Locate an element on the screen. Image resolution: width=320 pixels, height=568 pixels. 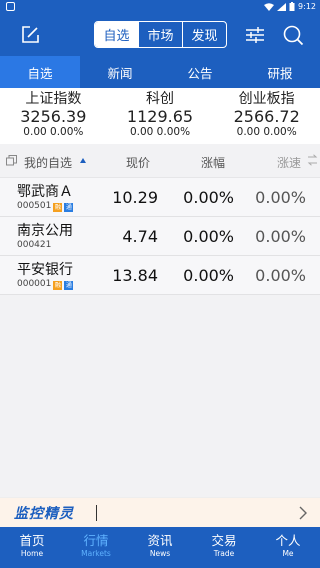
column-name-header: 我的自选 is located at coordinates (48, 162).